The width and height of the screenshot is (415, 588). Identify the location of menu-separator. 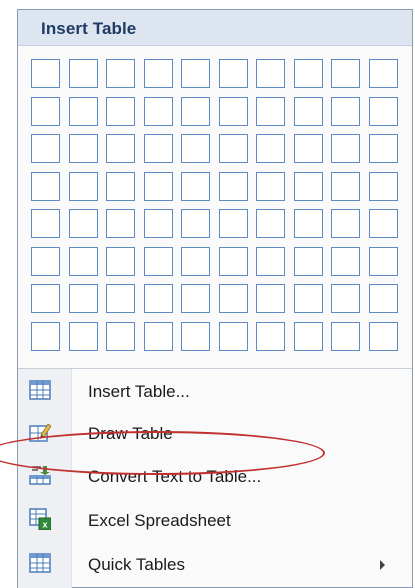
(215, 368).